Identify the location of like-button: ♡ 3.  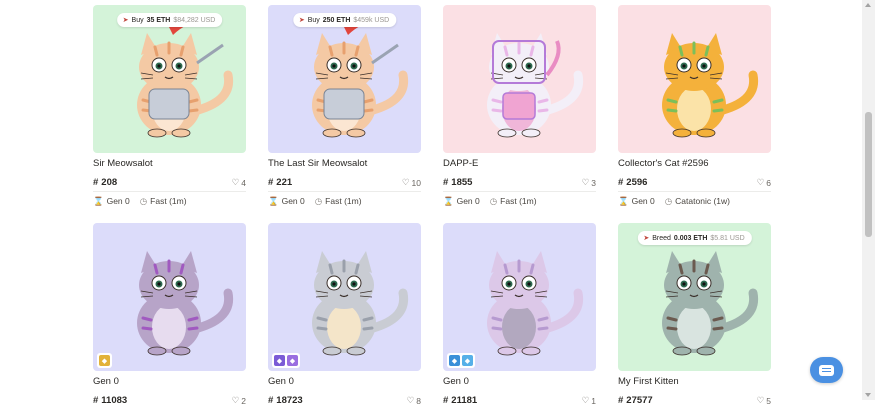
(589, 182).